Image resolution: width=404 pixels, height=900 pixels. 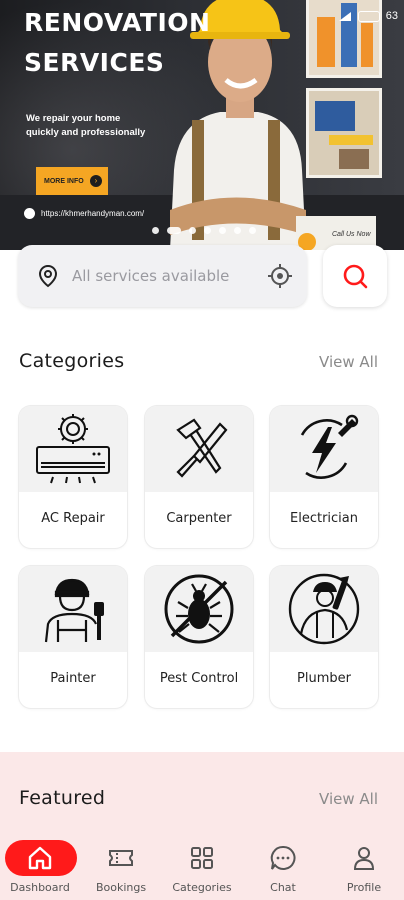 I want to click on featured-view-all-link: View All, so click(x=348, y=799).